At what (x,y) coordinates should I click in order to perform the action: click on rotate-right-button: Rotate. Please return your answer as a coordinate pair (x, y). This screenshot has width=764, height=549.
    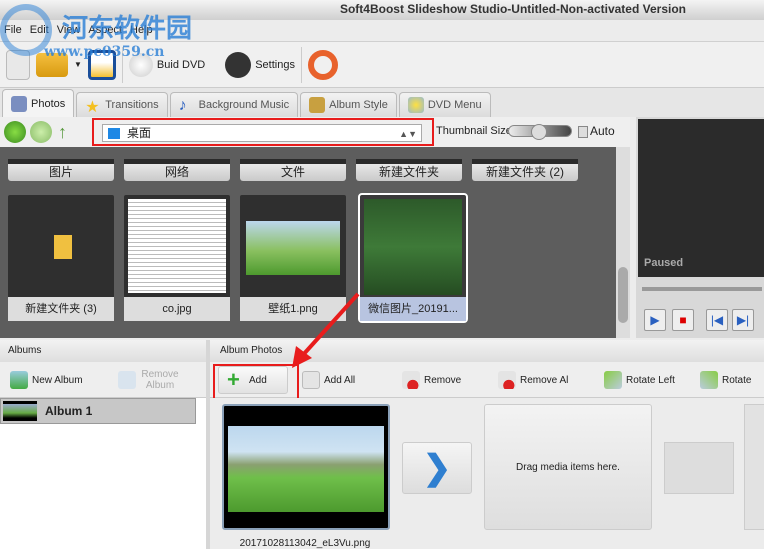
    Looking at the image, I should click on (725, 380).